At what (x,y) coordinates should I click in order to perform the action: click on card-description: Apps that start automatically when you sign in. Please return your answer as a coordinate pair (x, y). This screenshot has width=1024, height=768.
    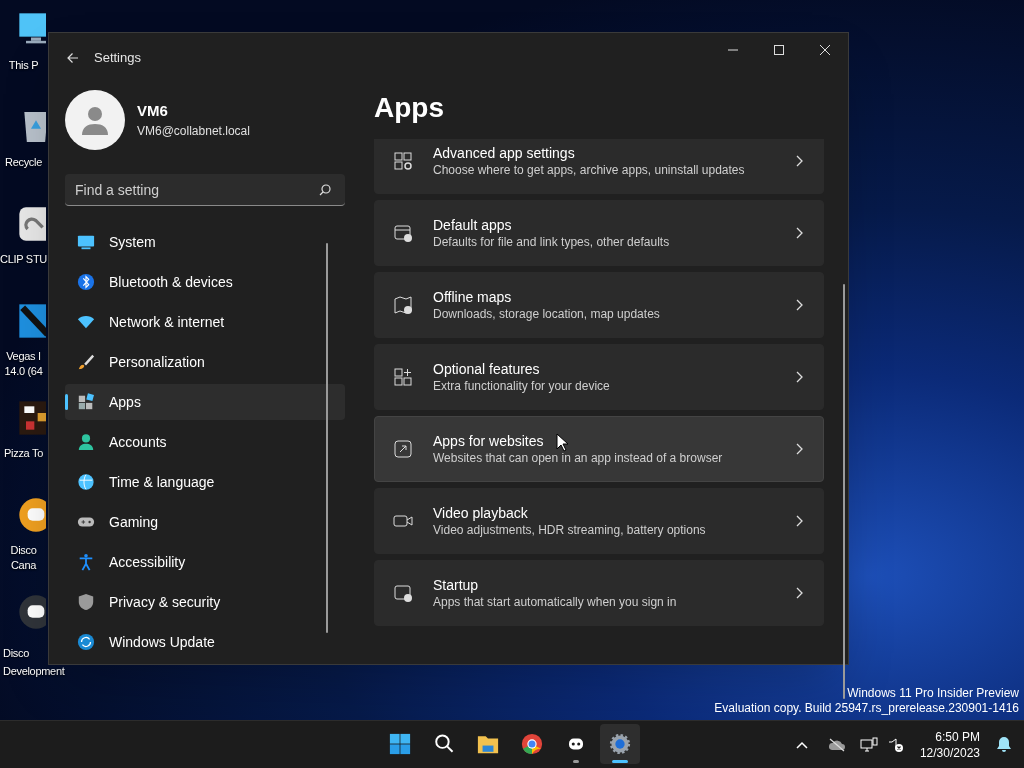
    Looking at the image, I should click on (555, 602).